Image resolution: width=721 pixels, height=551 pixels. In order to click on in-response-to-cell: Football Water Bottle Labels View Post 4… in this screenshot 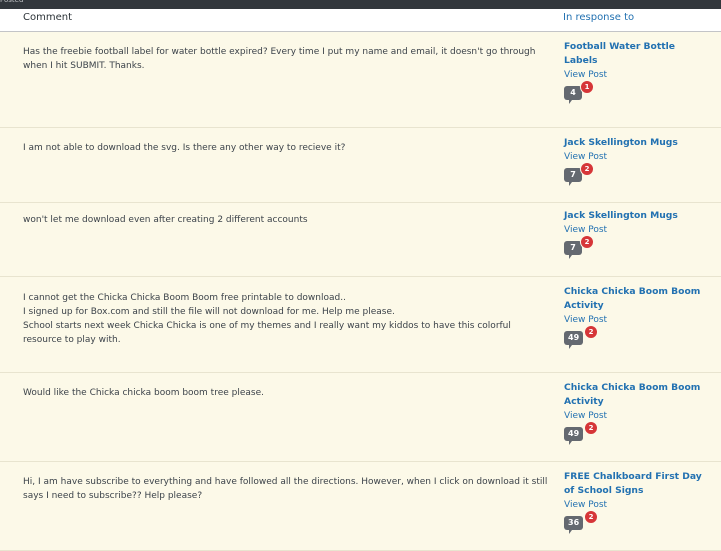, I will do `click(634, 73)`.